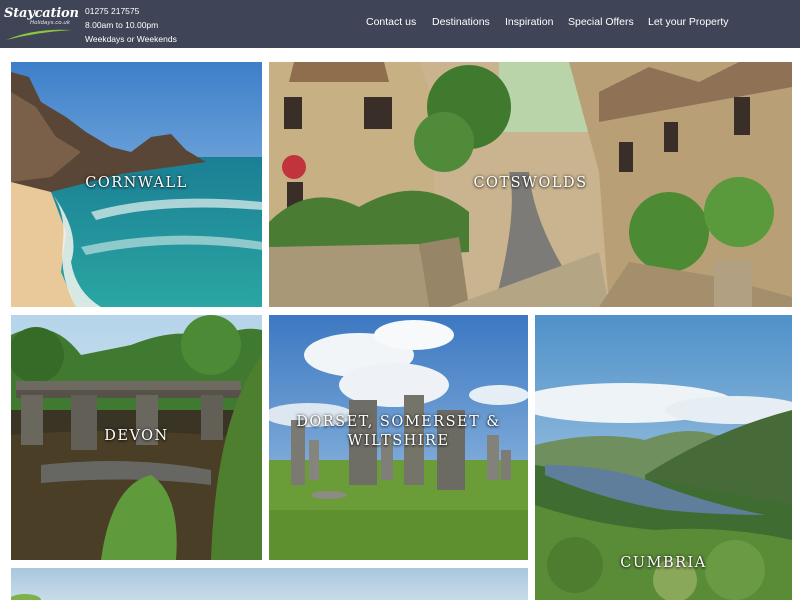 The width and height of the screenshot is (800, 600). What do you see at coordinates (663, 563) in the screenshot?
I see `destination-label-cumbria: CUMBRIA` at bounding box center [663, 563].